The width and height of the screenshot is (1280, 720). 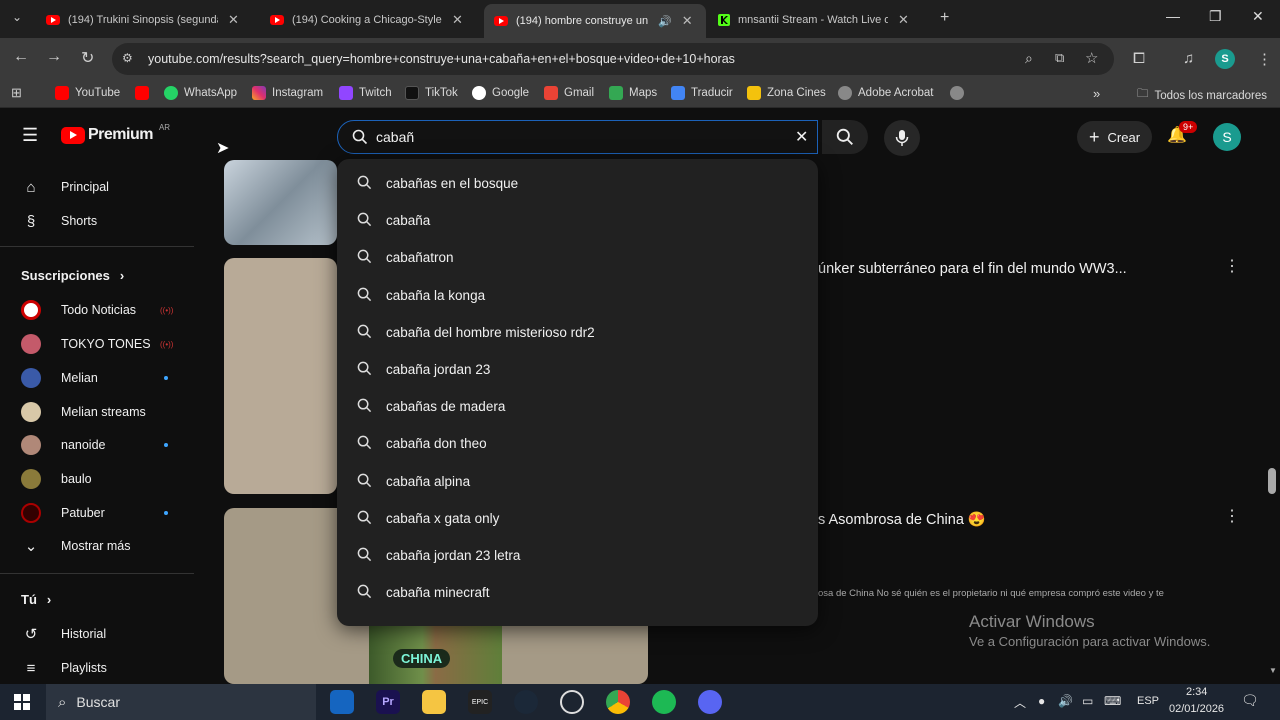 What do you see at coordinates (595, 21) in the screenshot?
I see `tab-3-active: (194) hombre construye un 🔊 ✕` at bounding box center [595, 21].